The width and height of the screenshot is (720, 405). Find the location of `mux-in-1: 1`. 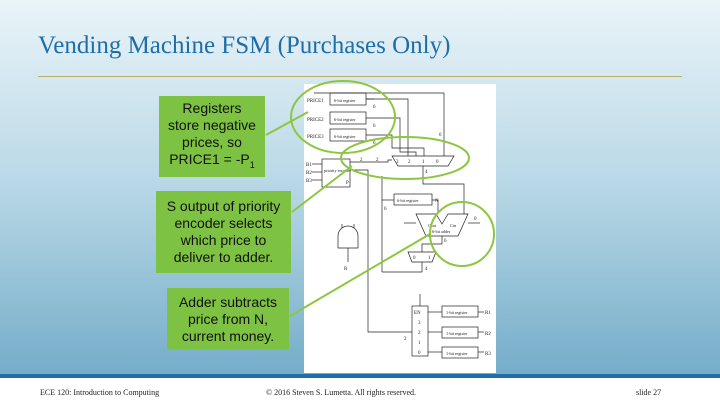

mux-in-1: 1 is located at coordinates (423, 162).